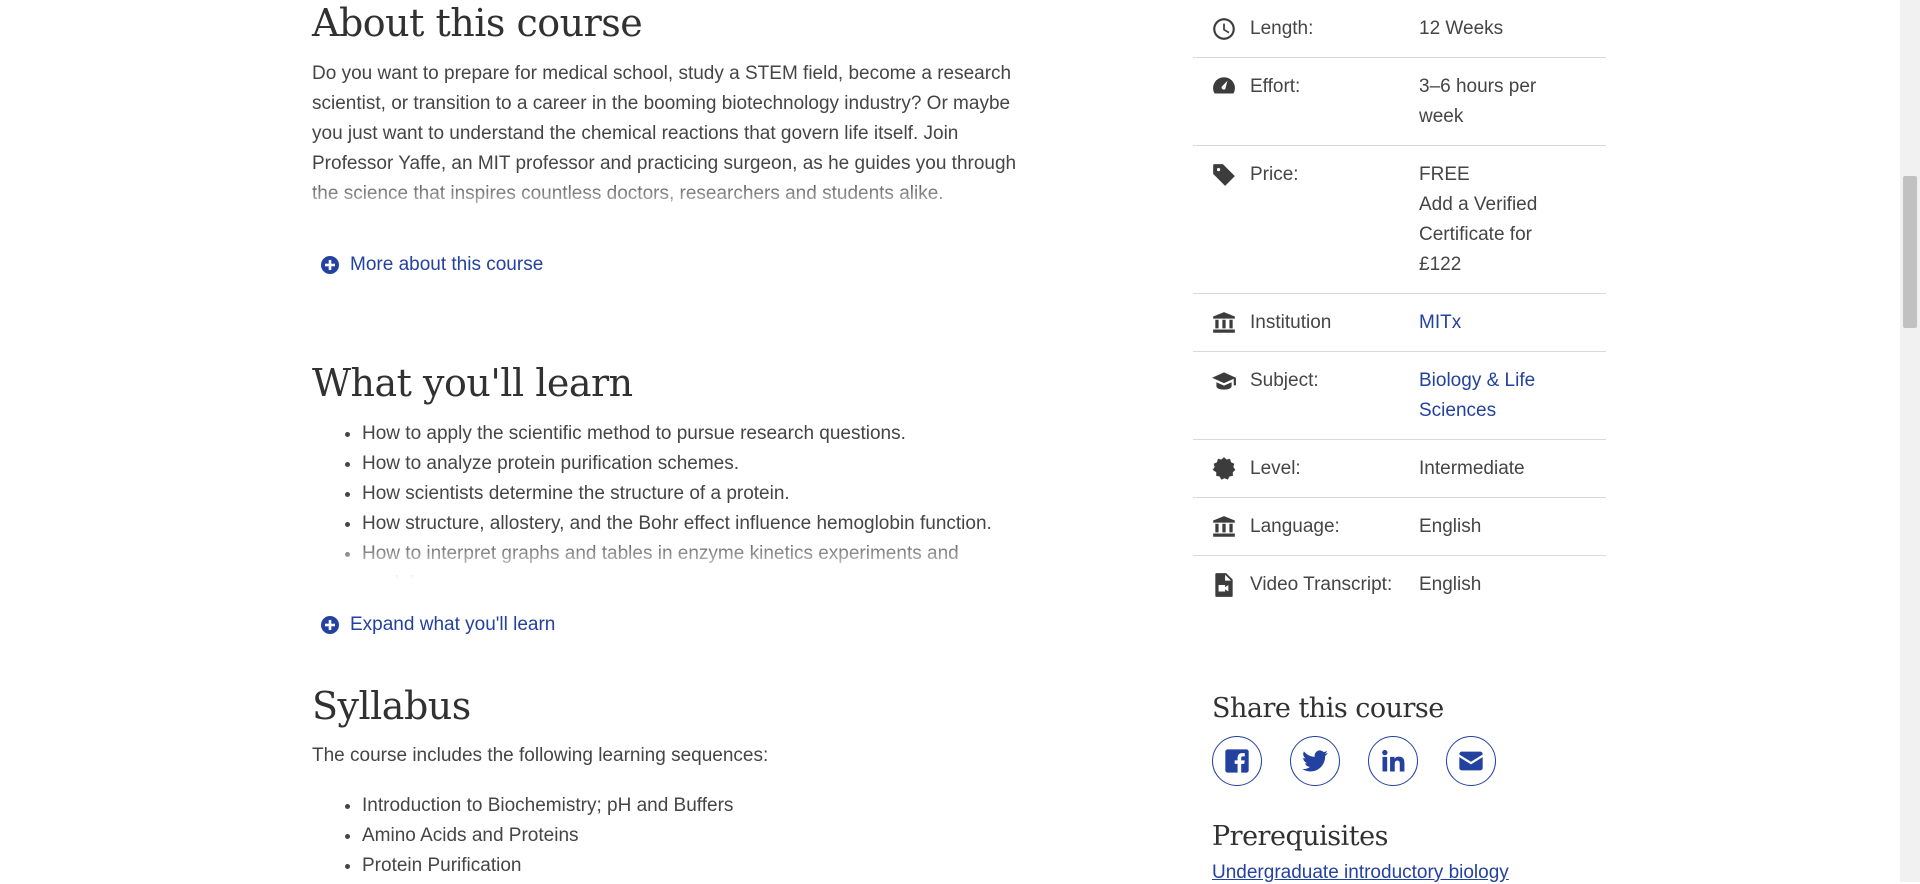 This screenshot has width=1920, height=884. Describe the element at coordinates (1478, 234) in the screenshot. I see `verified-certificate-text: Add a Verified Certificate for £122` at that location.